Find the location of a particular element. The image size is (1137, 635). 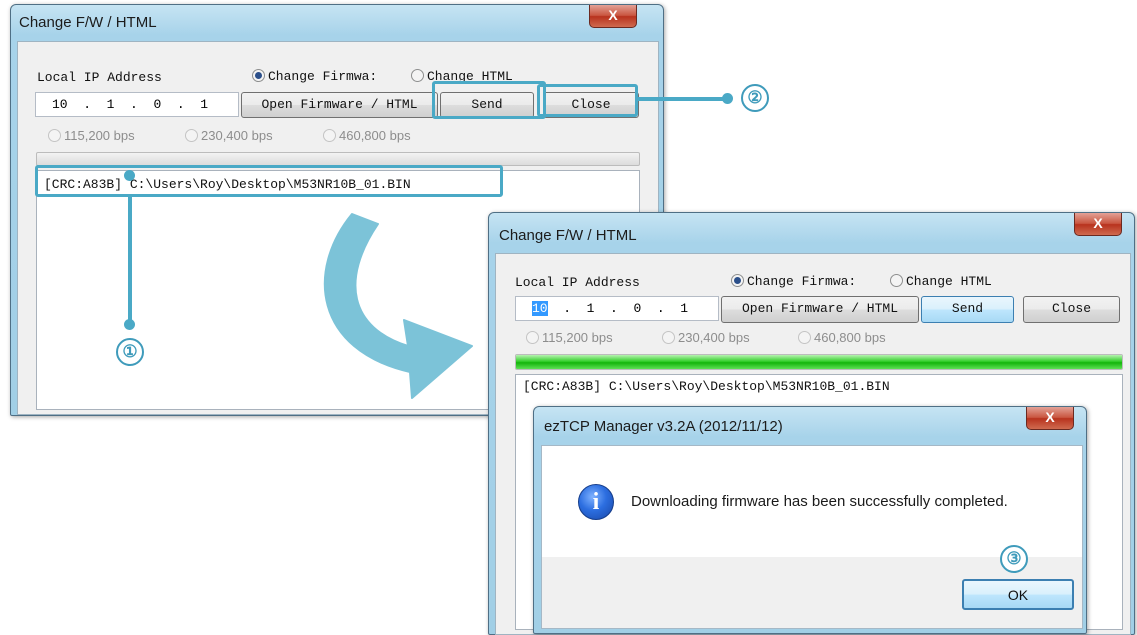

callout-dot-1-top is located at coordinates (129, 175).